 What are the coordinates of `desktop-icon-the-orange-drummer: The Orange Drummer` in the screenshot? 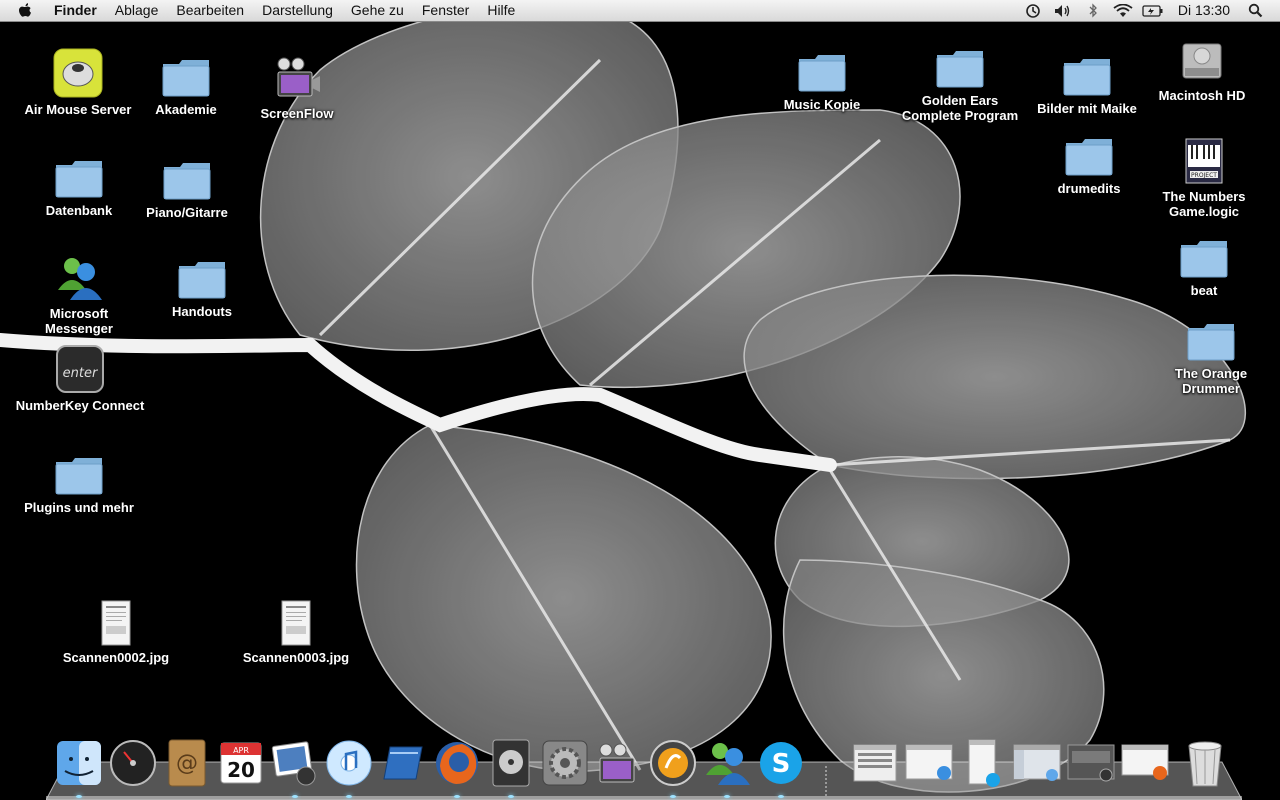 It's located at (1211, 352).